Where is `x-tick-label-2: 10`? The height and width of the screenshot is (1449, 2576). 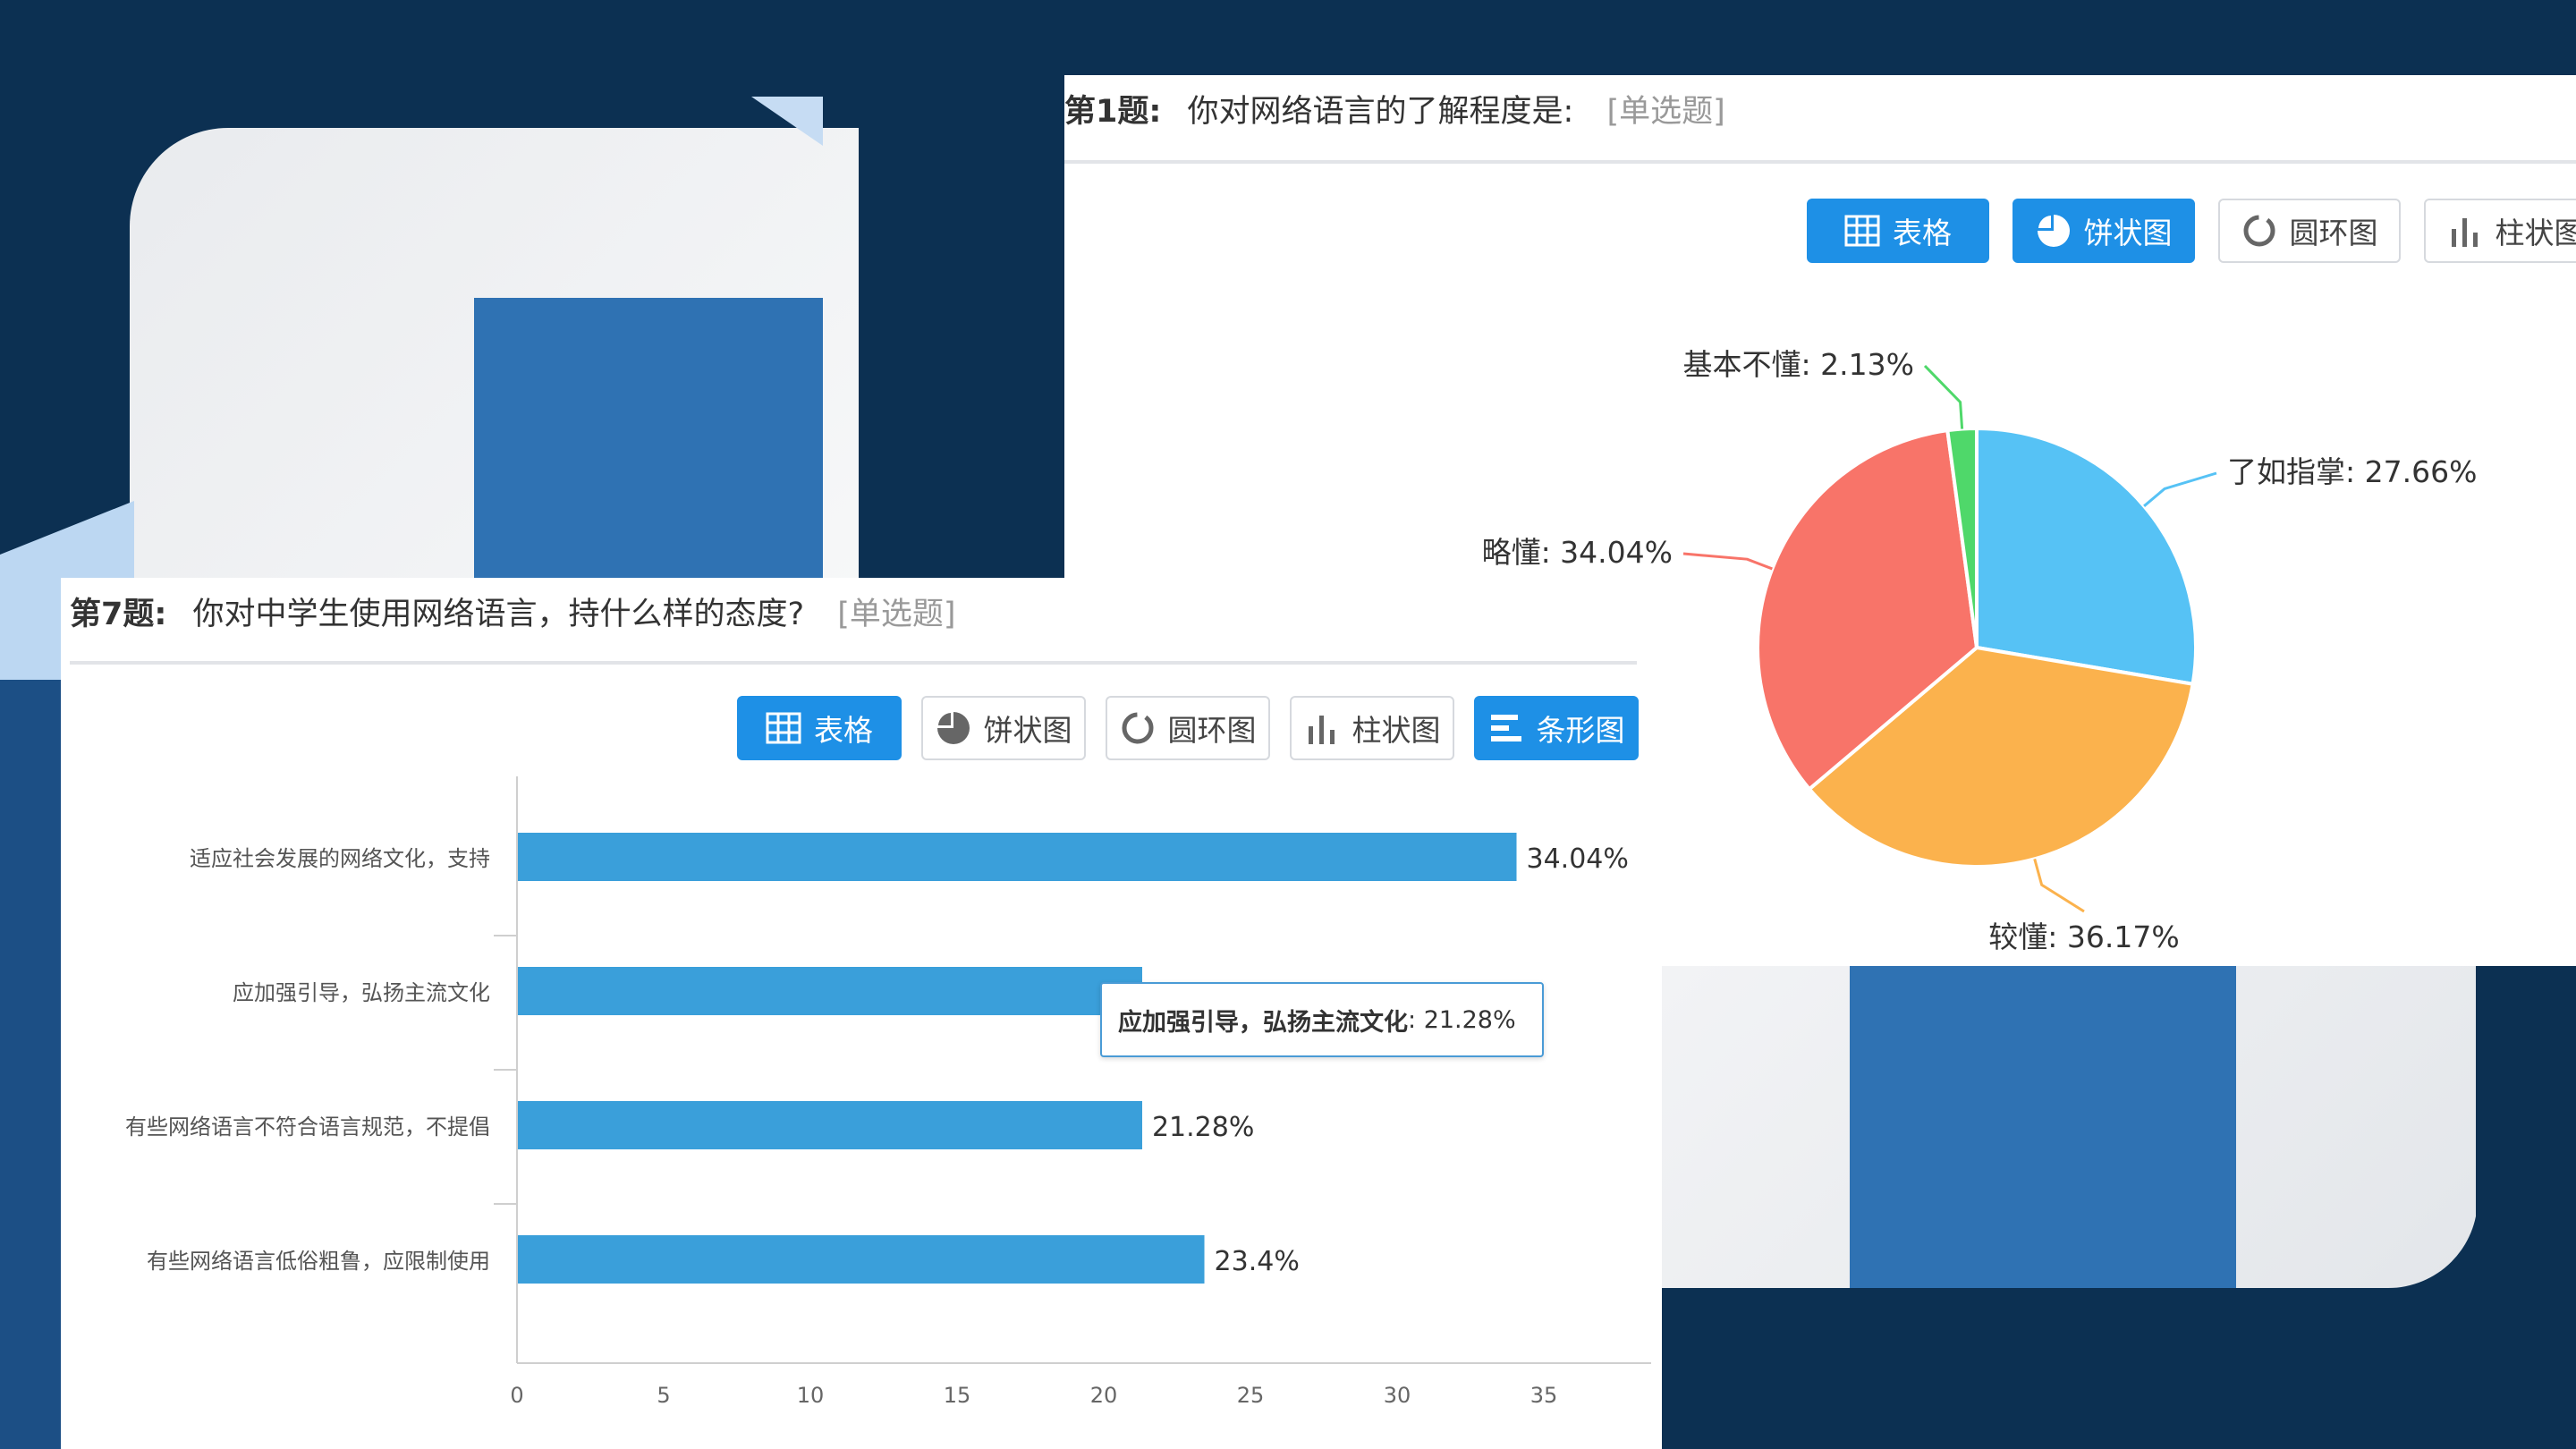
x-tick-label-2: 10 is located at coordinates (811, 1395).